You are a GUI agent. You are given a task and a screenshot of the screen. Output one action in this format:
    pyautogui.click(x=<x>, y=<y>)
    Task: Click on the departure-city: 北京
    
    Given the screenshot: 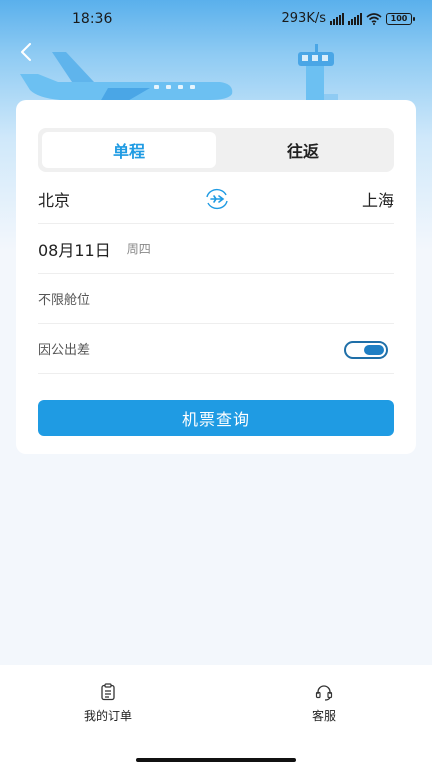 What is the action you would take?
    pyautogui.click(x=54, y=199)
    